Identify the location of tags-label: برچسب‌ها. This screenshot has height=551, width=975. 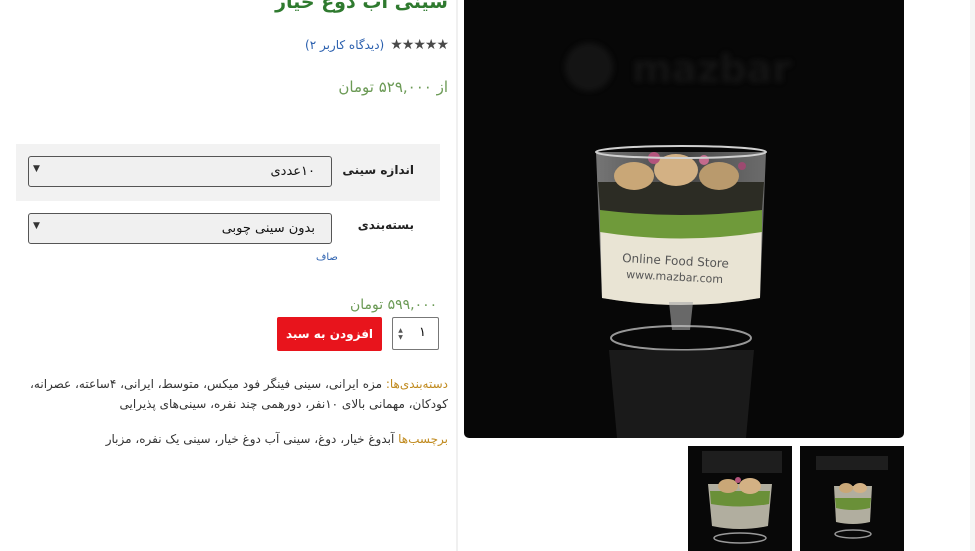
(423, 439).